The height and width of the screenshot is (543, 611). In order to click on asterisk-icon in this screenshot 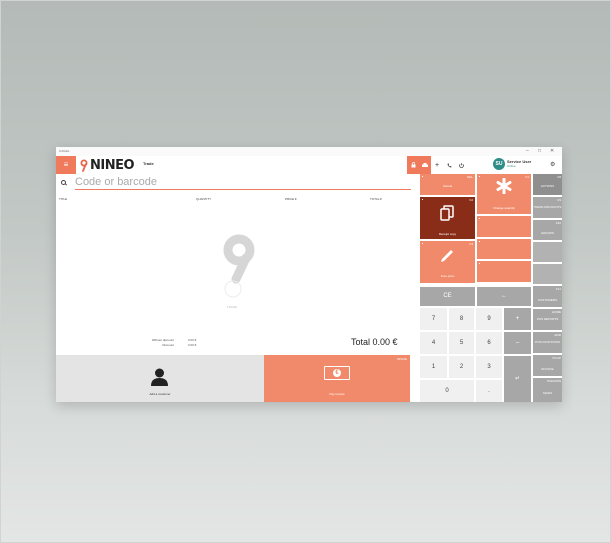, I will do `click(504, 186)`.